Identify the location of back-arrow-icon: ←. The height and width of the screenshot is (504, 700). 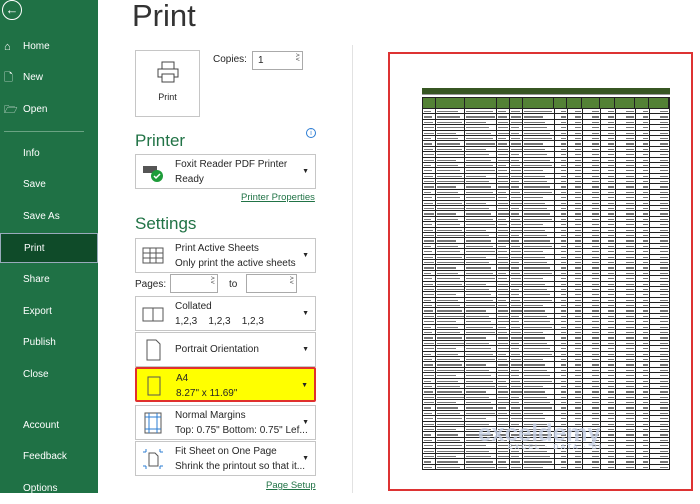
(12, 10).